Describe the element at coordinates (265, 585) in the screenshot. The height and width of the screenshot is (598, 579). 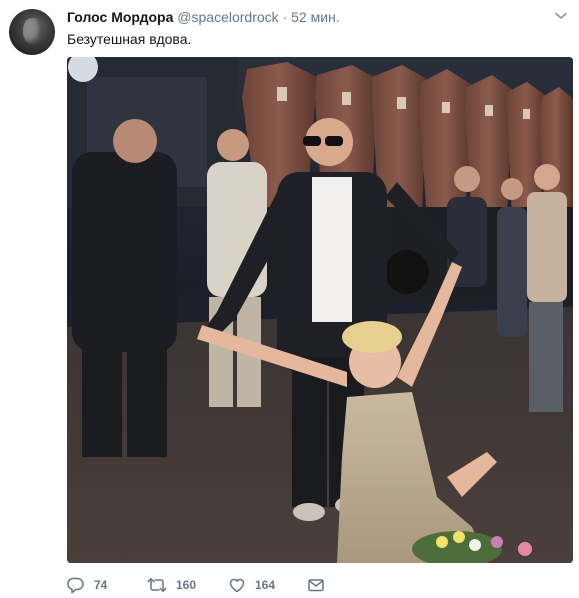
I see `like-count: 164` at that location.